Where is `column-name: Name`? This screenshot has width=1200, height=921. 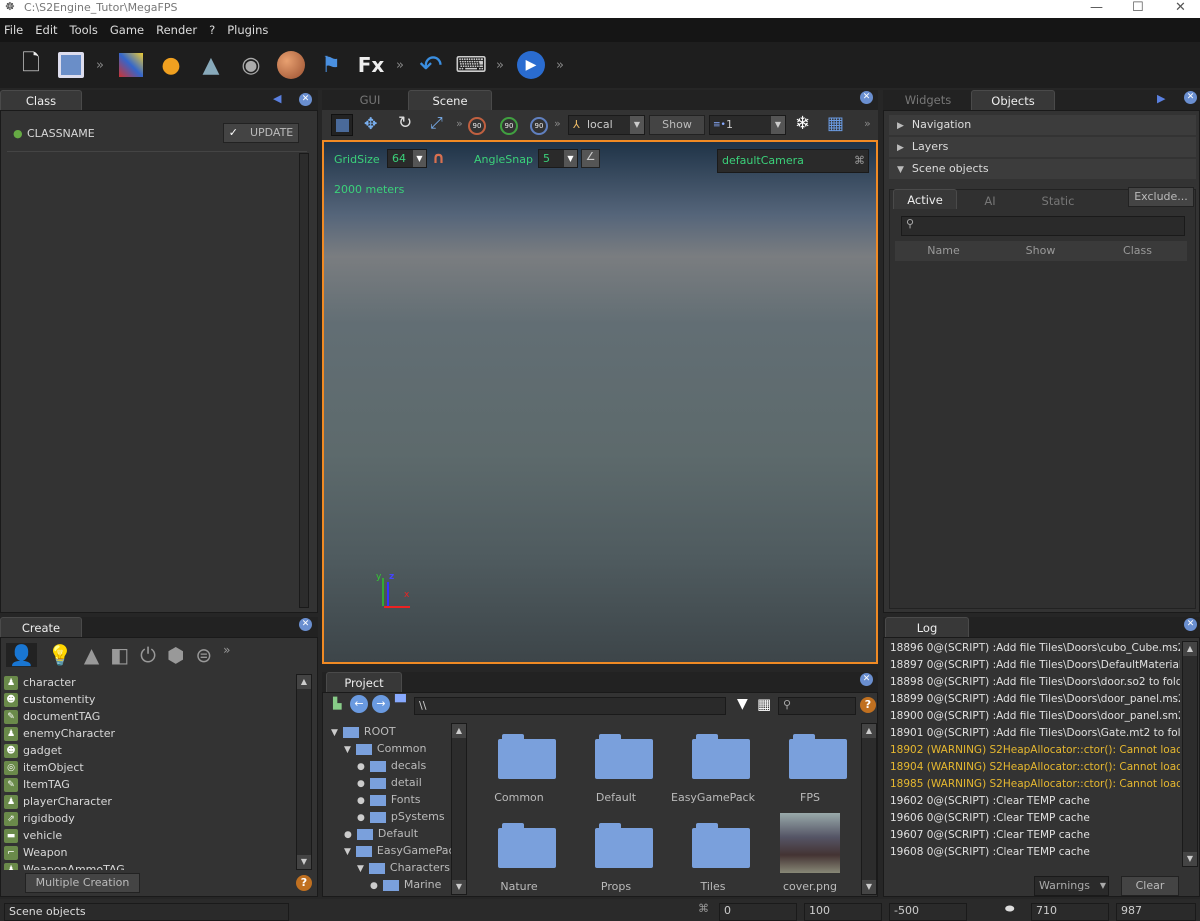
column-name: Name is located at coordinates (943, 251).